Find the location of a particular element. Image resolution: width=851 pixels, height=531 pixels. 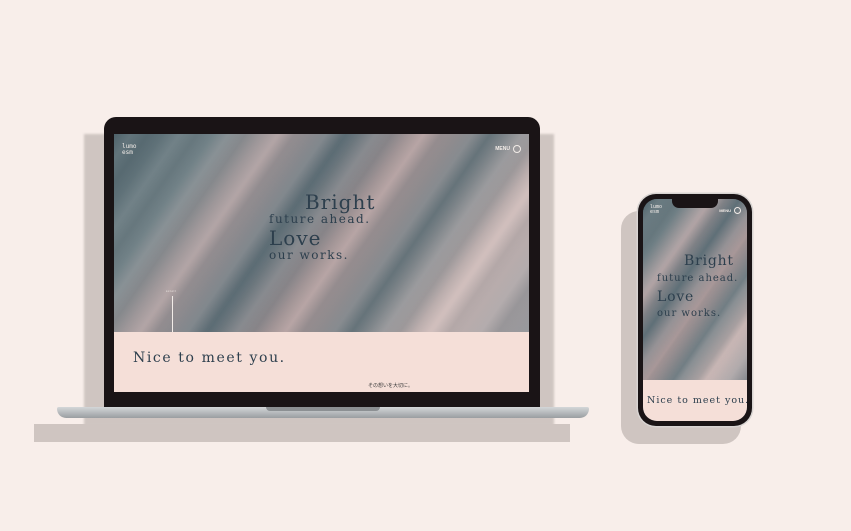

phone-circle-icon is located at coordinates (737, 210).